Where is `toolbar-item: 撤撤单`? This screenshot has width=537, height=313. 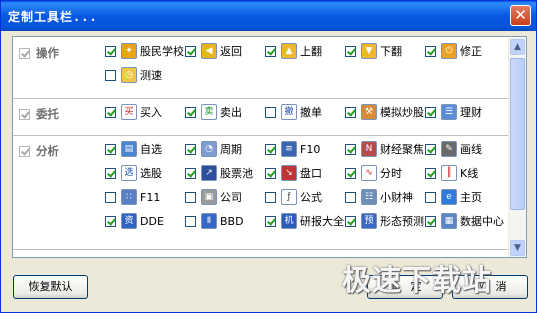 toolbar-item: 撤撤单 is located at coordinates (293, 112).